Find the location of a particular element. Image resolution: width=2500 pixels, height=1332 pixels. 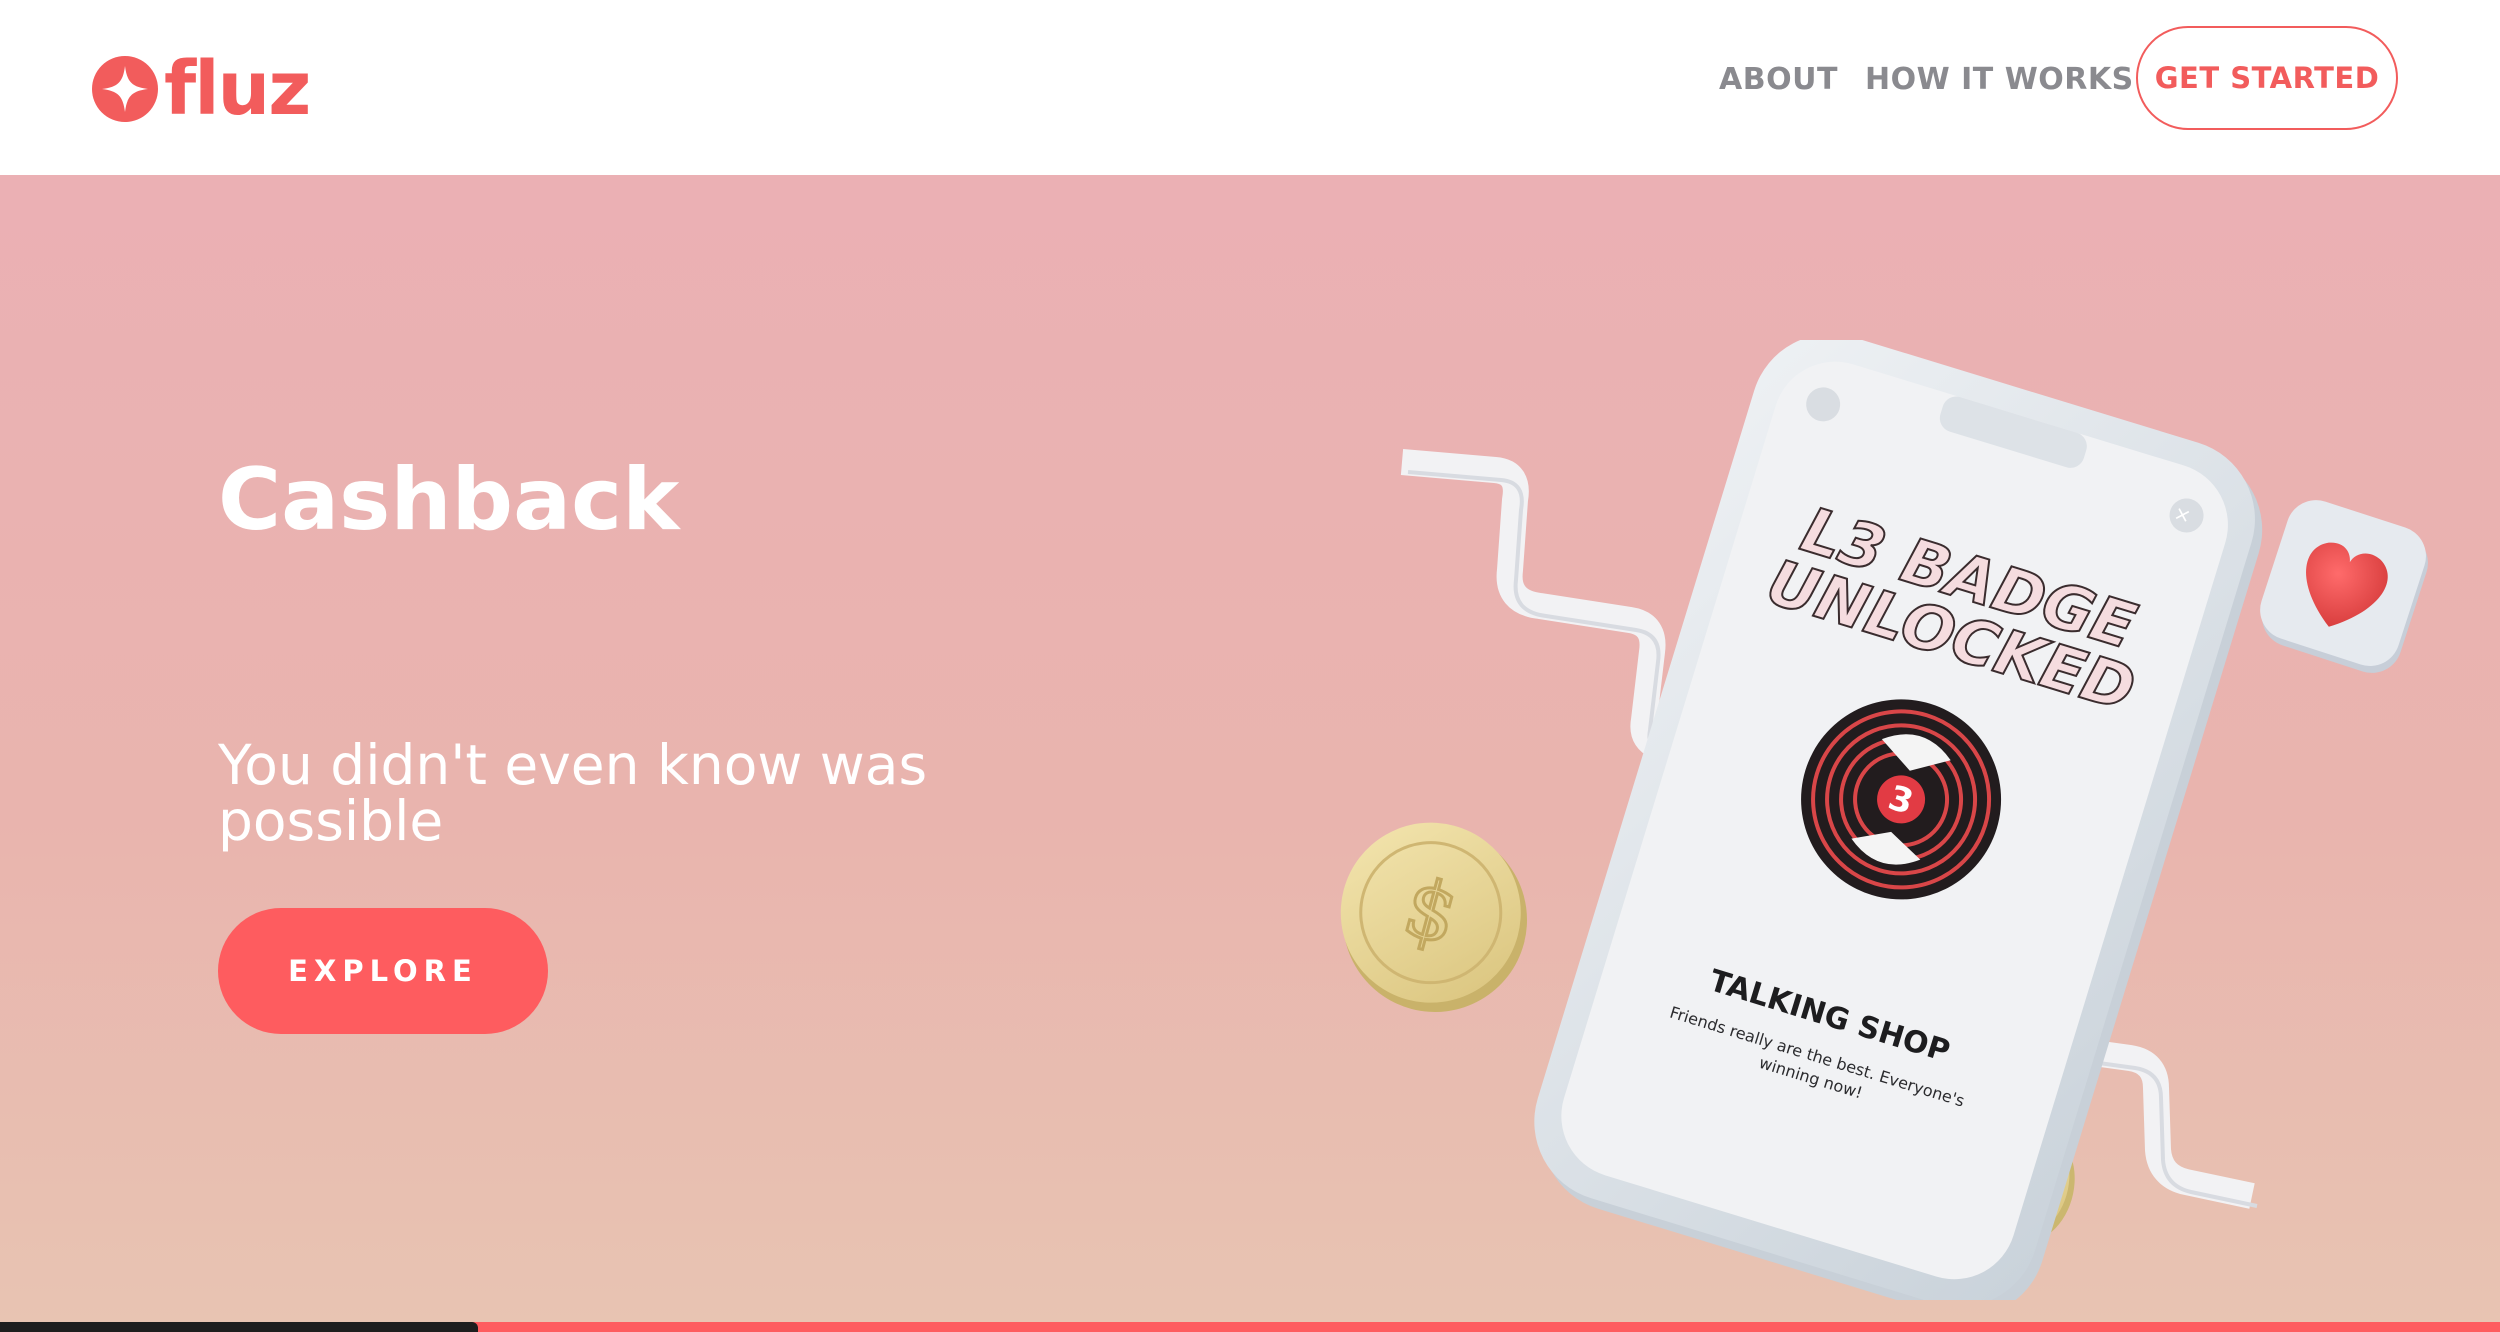

hero-title: Cashback is located at coordinates (449, 500).